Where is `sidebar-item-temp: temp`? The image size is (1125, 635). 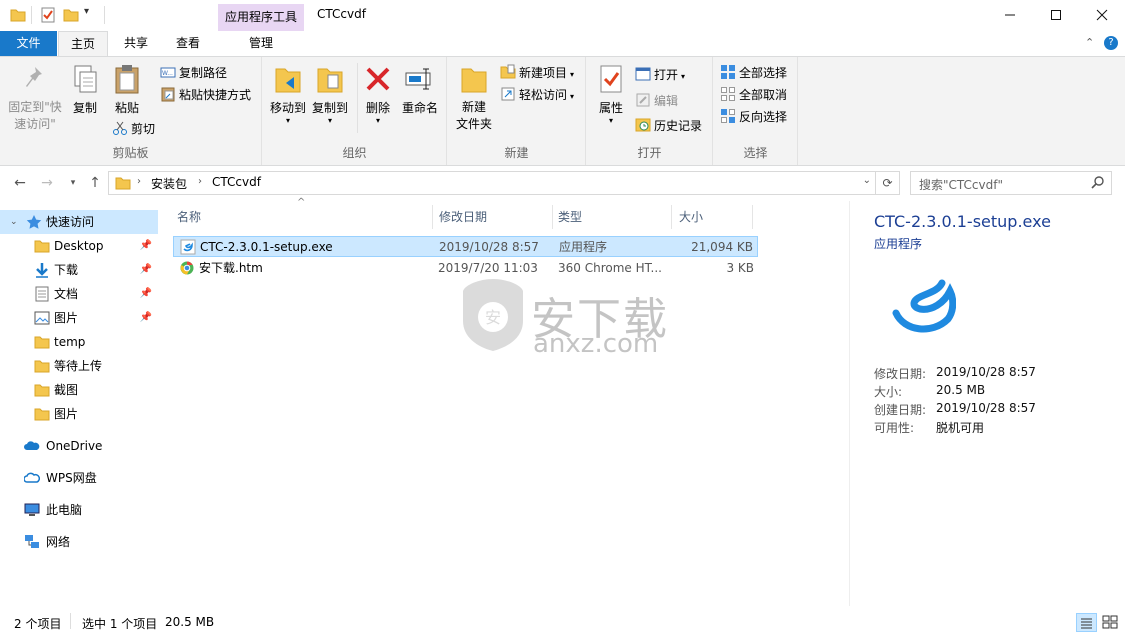 sidebar-item-temp: temp is located at coordinates (79, 342).